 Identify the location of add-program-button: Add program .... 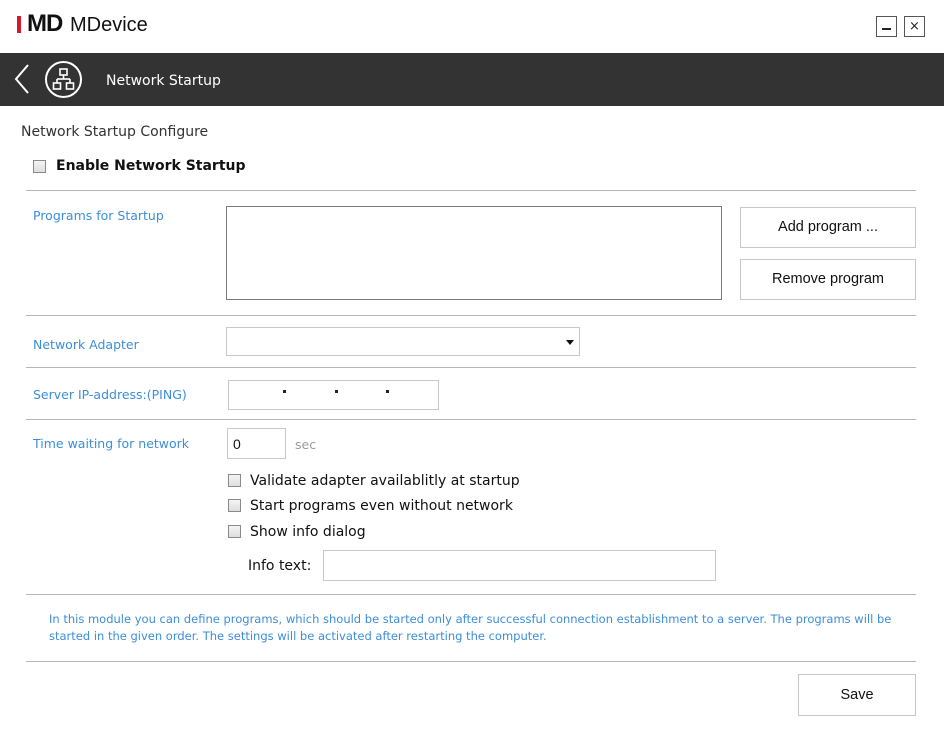
(828, 227).